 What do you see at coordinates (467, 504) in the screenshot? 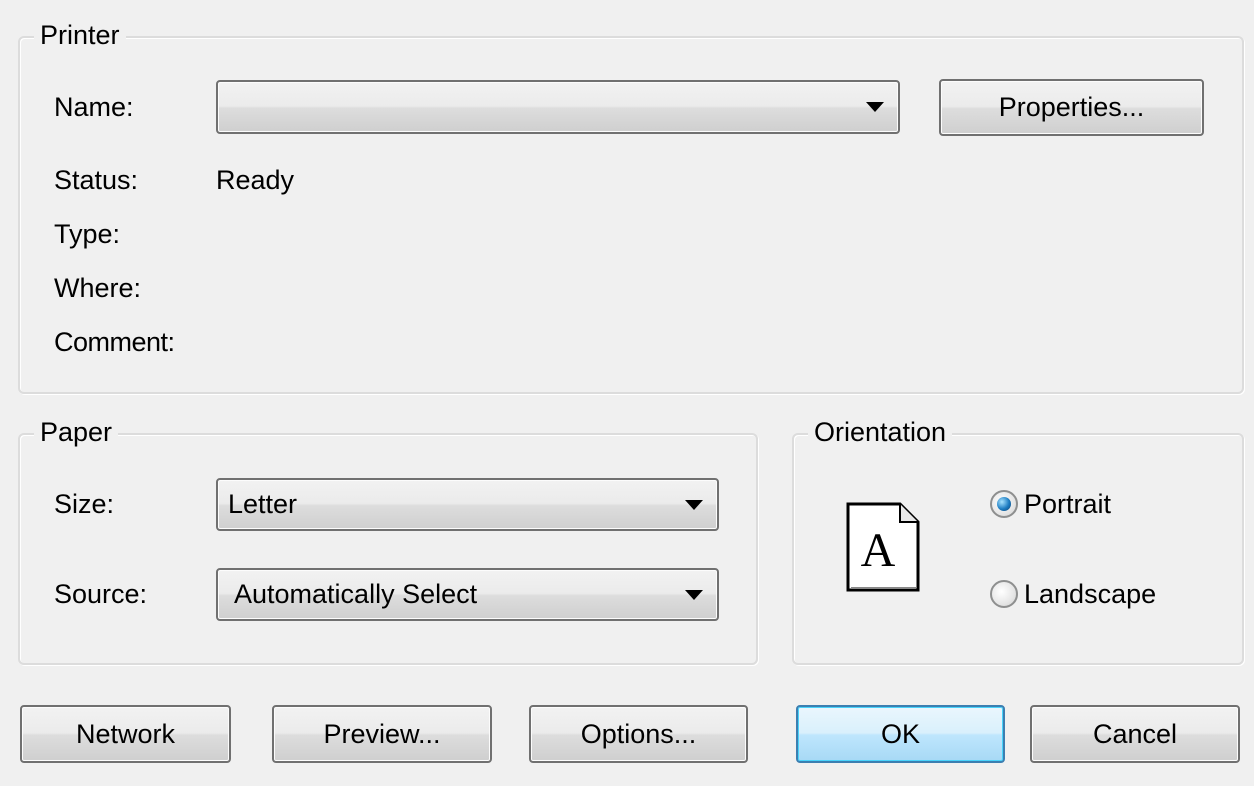
I see `paper-size-dropdown: Letter` at bounding box center [467, 504].